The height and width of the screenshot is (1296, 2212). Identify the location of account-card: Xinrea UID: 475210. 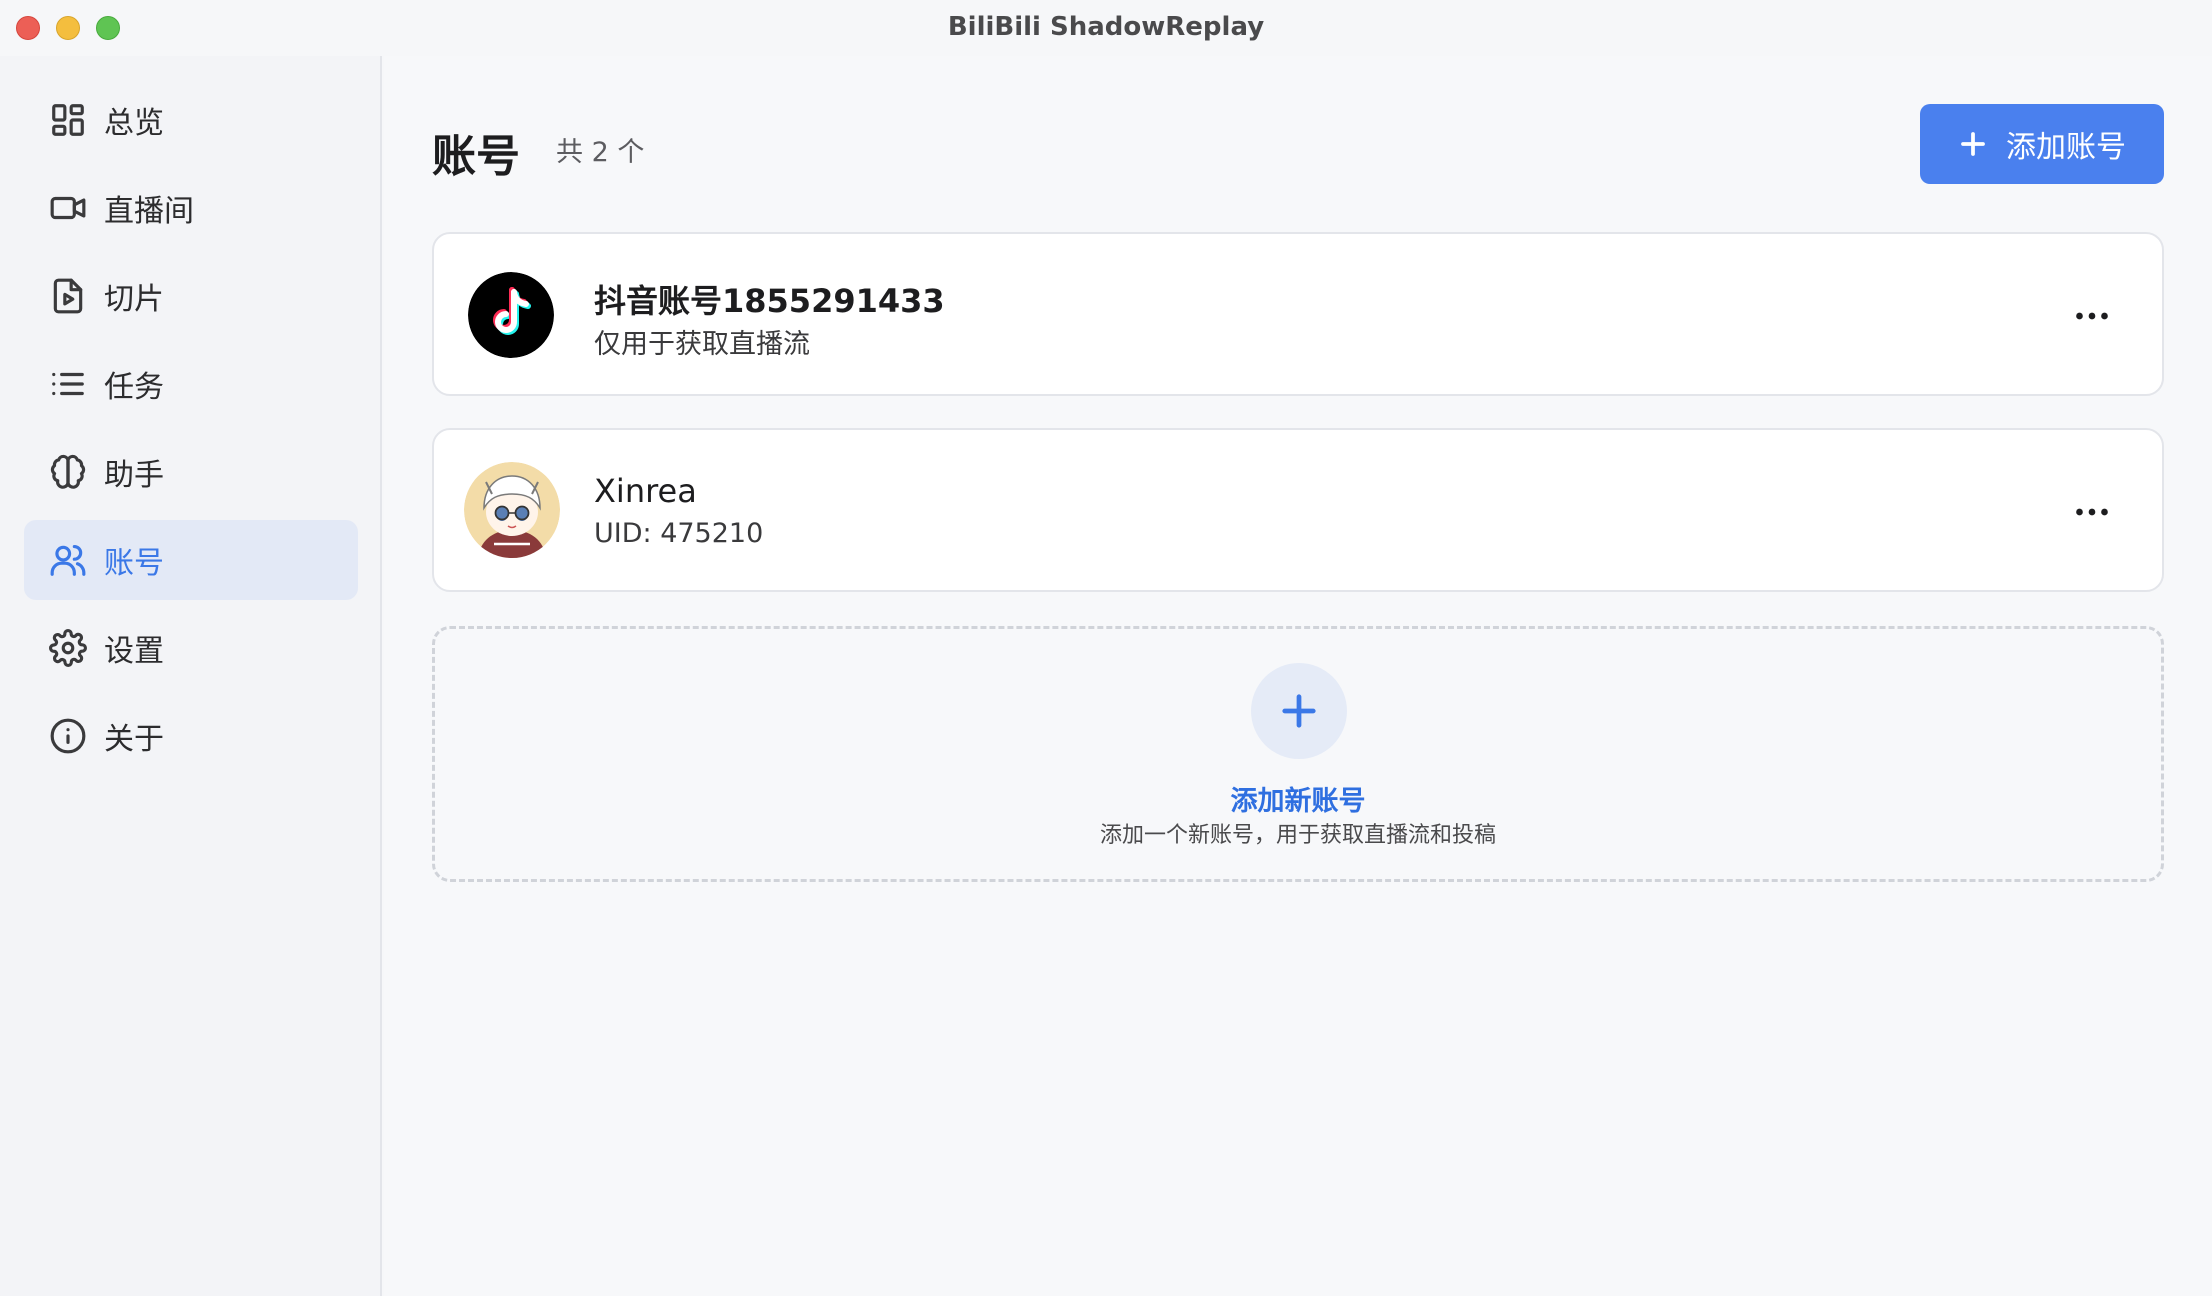
(1298, 510).